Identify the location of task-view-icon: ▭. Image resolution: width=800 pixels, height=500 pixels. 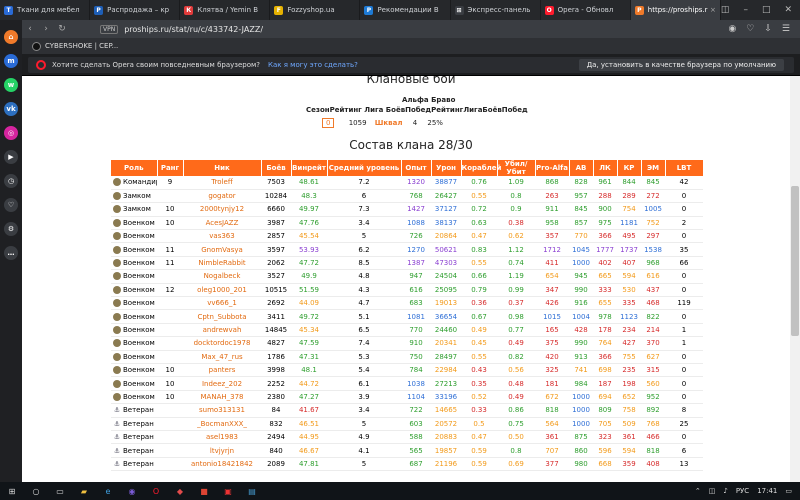
(60, 491).